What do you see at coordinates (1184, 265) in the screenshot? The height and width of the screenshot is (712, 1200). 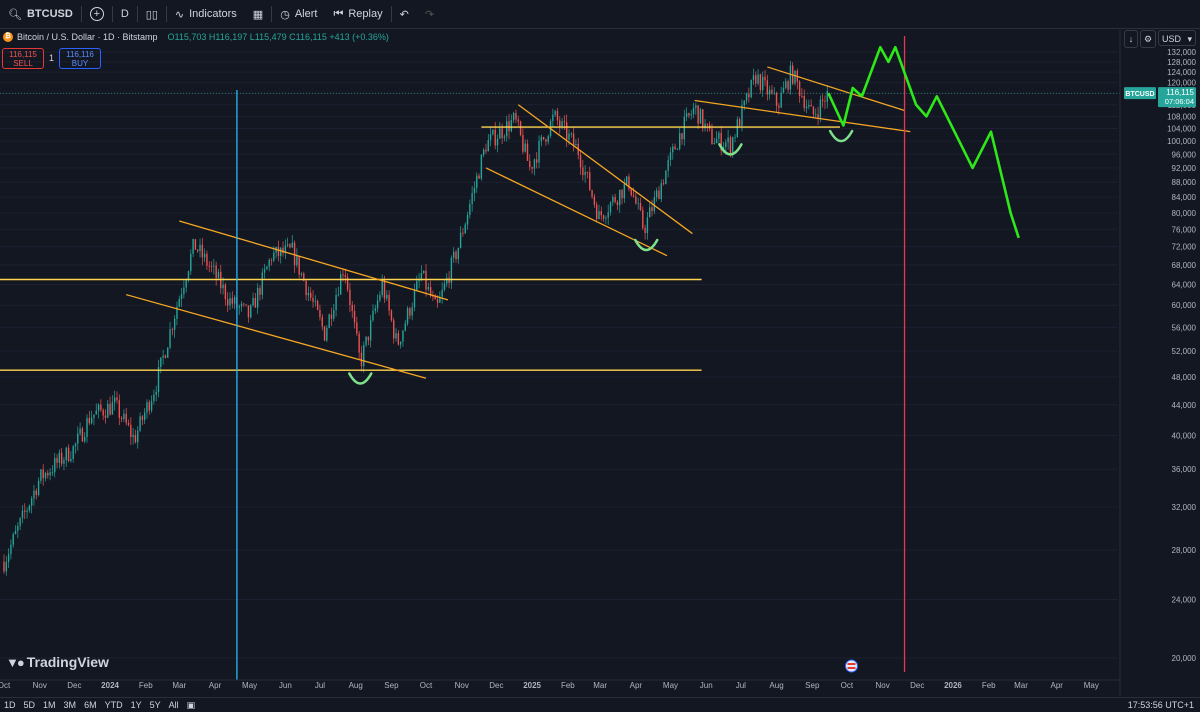 I see `y-tick-label: 68,000` at bounding box center [1184, 265].